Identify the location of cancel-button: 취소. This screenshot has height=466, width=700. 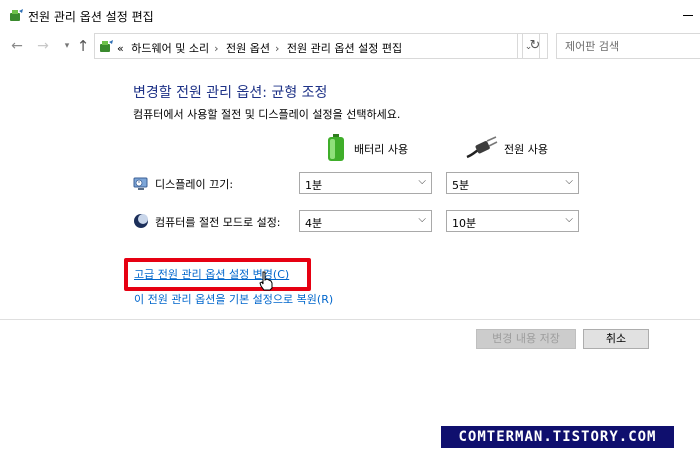
(616, 339).